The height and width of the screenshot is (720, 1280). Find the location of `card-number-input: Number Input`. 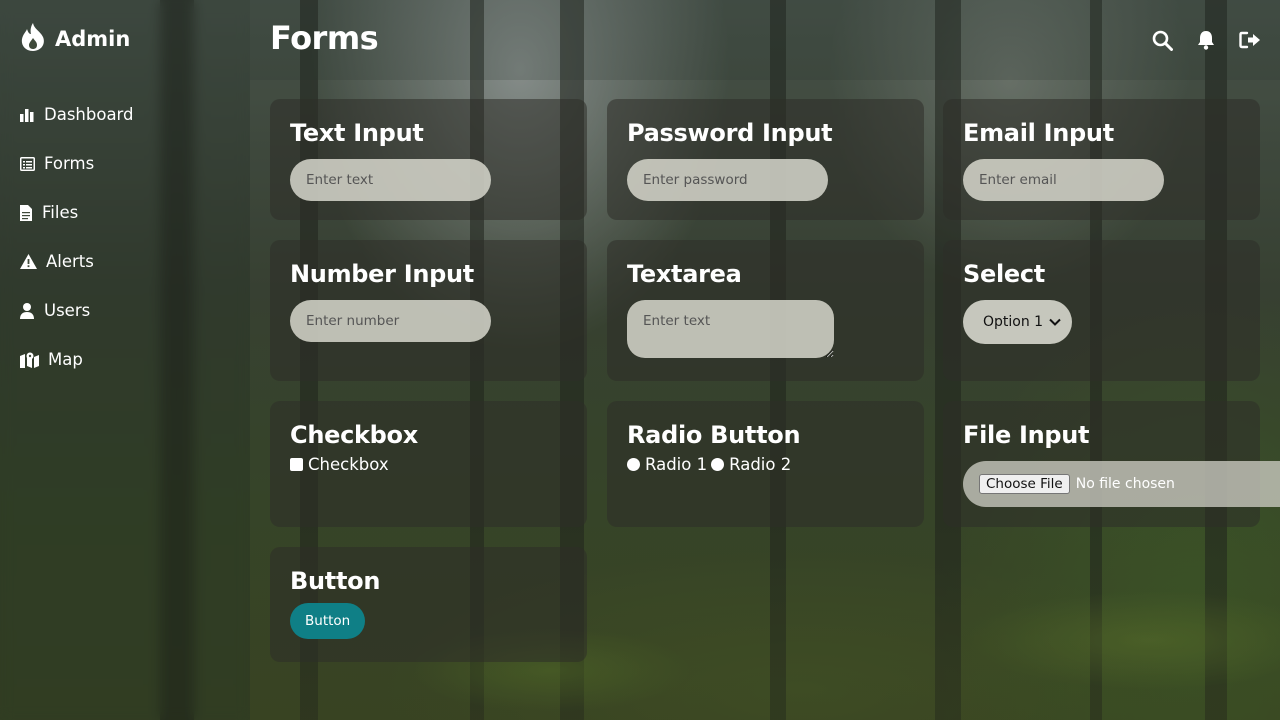

card-number-input: Number Input is located at coordinates (428, 310).